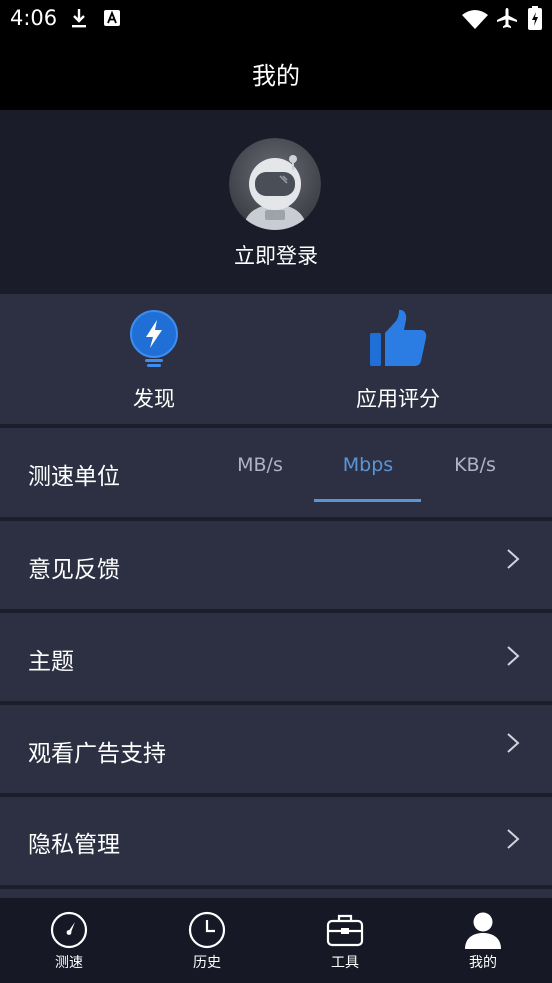 Image resolution: width=552 pixels, height=983 pixels. Describe the element at coordinates (368, 465) in the screenshot. I see `unit-option-mbps: Mbps` at that location.